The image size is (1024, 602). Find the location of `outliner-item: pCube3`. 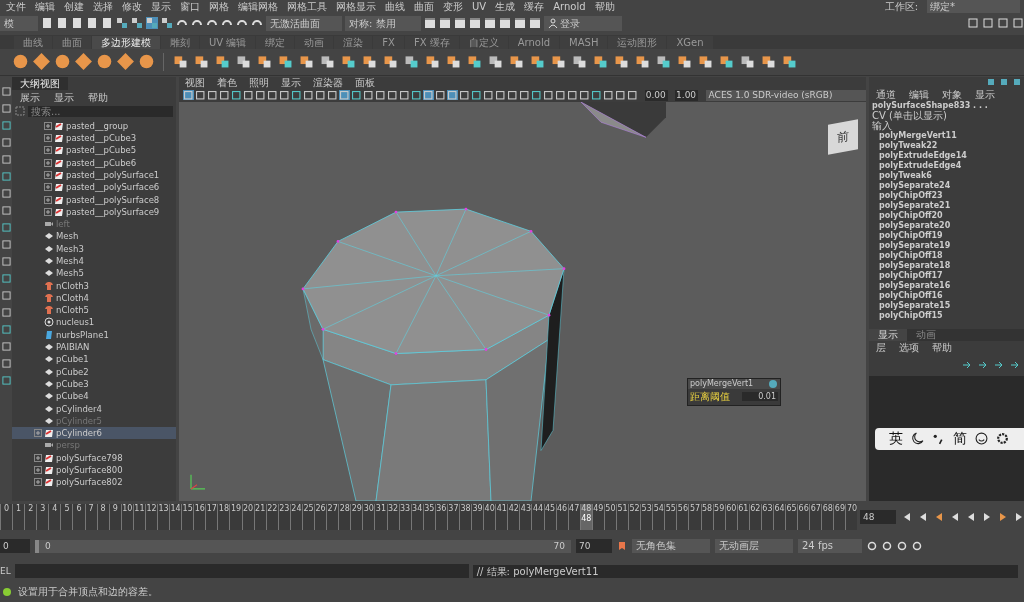

outliner-item: pCube3 is located at coordinates (94, 384).